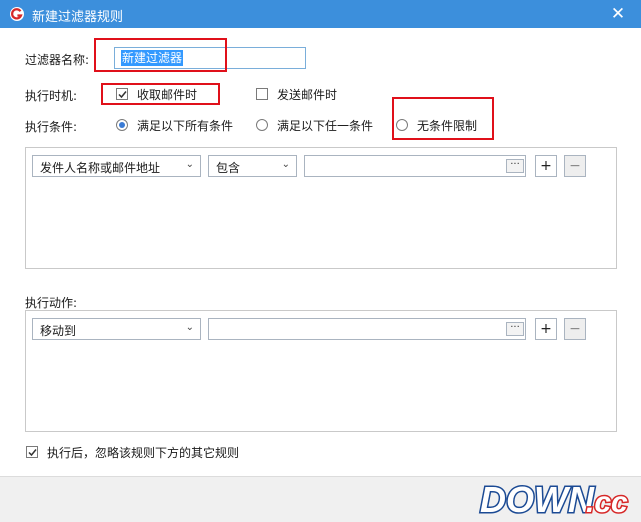  Describe the element at coordinates (618, 14) in the screenshot. I see `close-icon: ✕` at that location.